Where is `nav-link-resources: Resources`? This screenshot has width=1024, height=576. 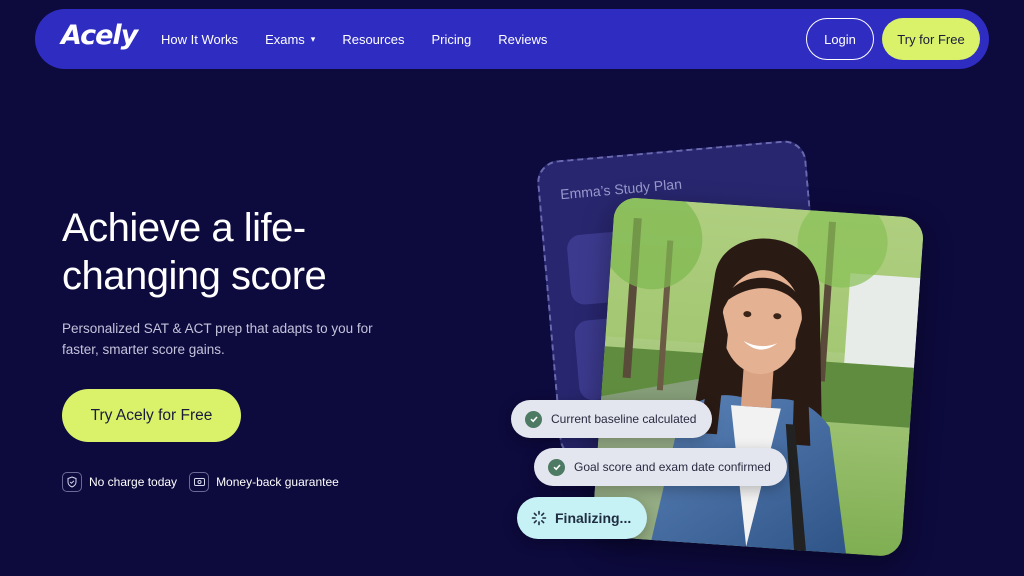
nav-link-resources: Resources is located at coordinates (373, 39).